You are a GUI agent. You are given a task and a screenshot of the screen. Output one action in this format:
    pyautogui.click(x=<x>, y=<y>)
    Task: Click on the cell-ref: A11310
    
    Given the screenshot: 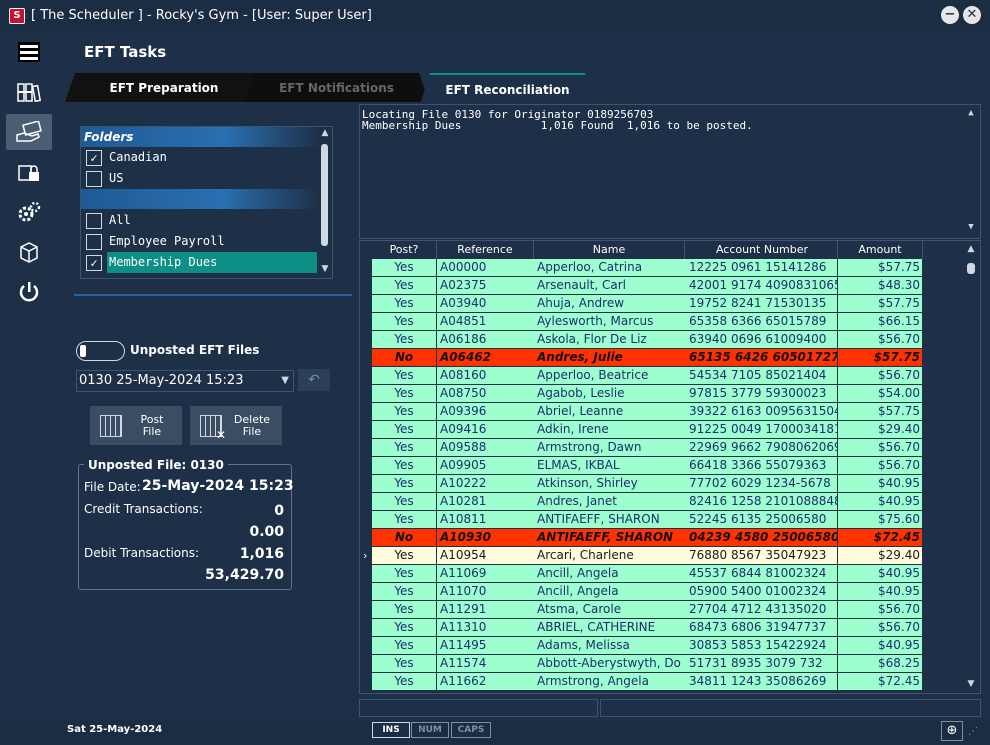 What is the action you would take?
    pyautogui.click(x=487, y=628)
    